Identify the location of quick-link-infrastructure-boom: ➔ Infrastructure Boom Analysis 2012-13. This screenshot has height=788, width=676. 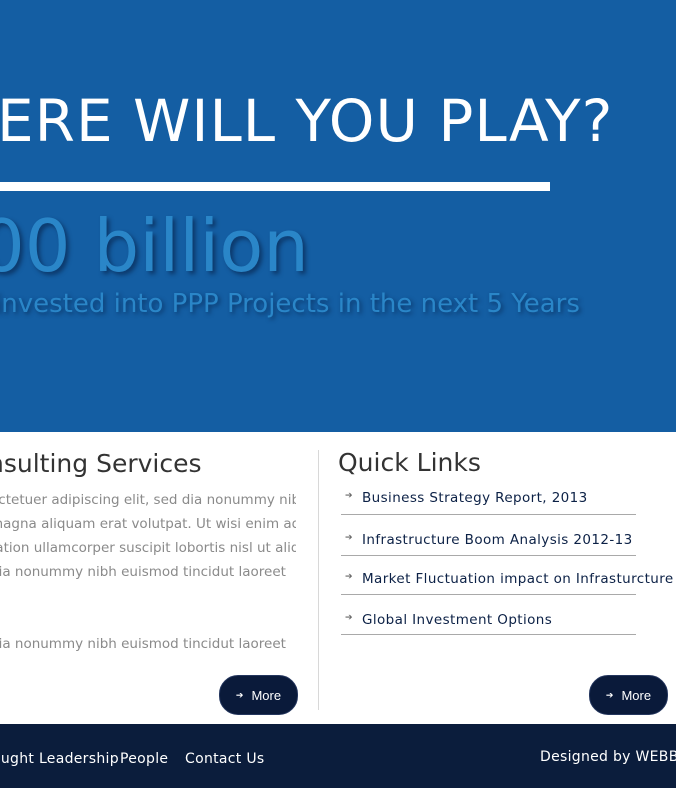
(488, 538).